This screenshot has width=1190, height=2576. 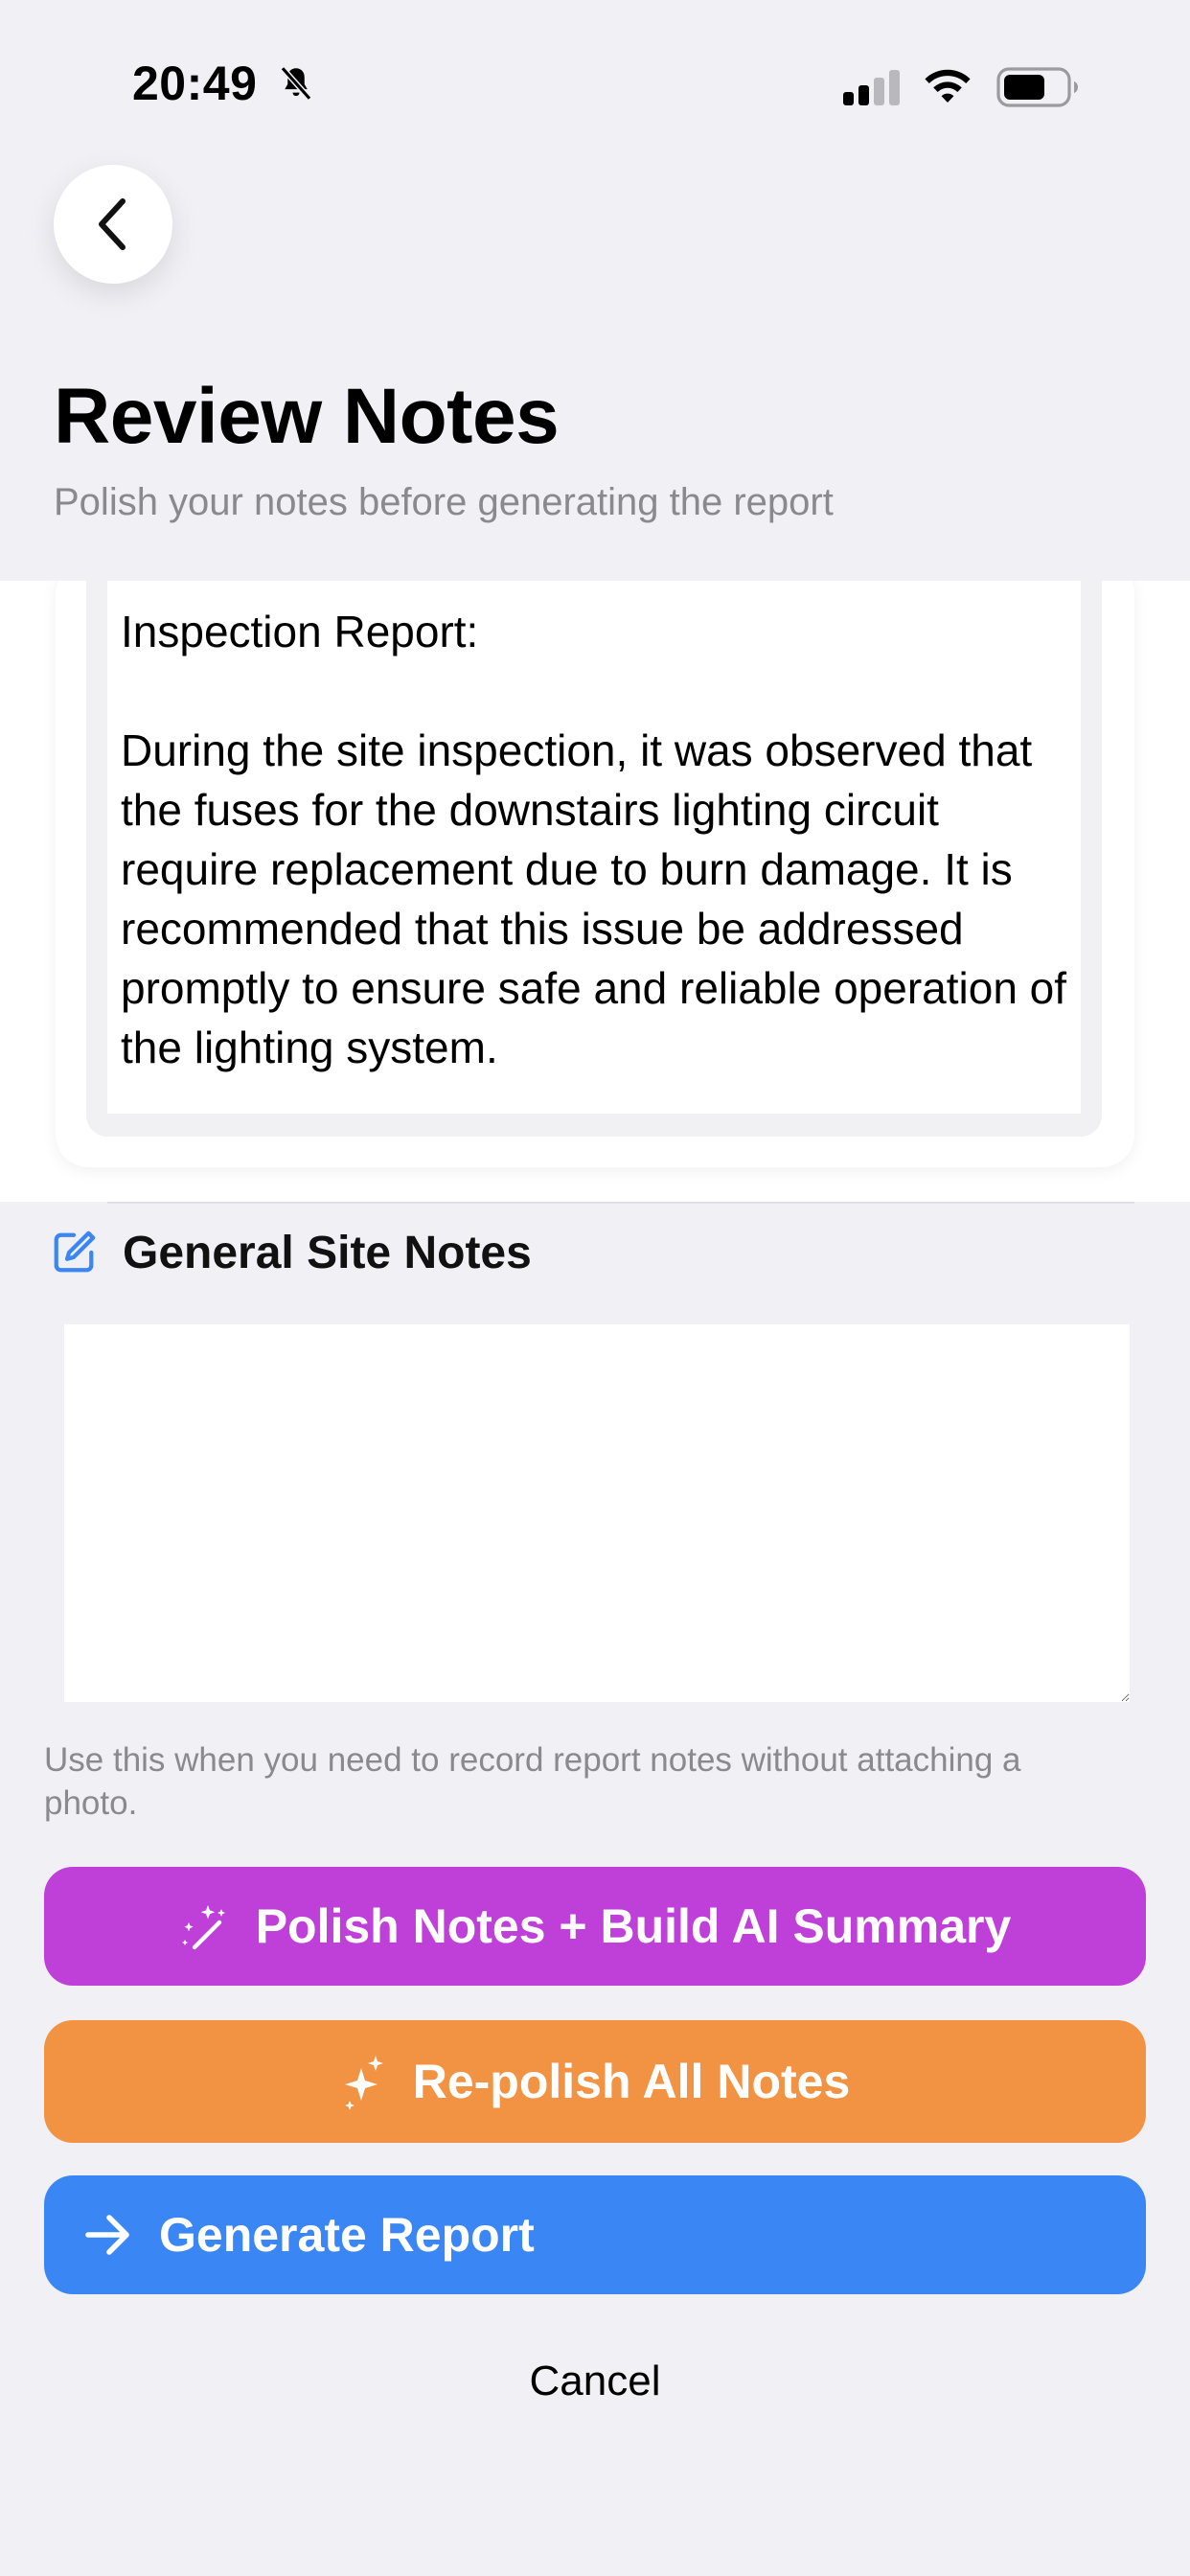 I want to click on square-pencil-icon, so click(x=75, y=1251).